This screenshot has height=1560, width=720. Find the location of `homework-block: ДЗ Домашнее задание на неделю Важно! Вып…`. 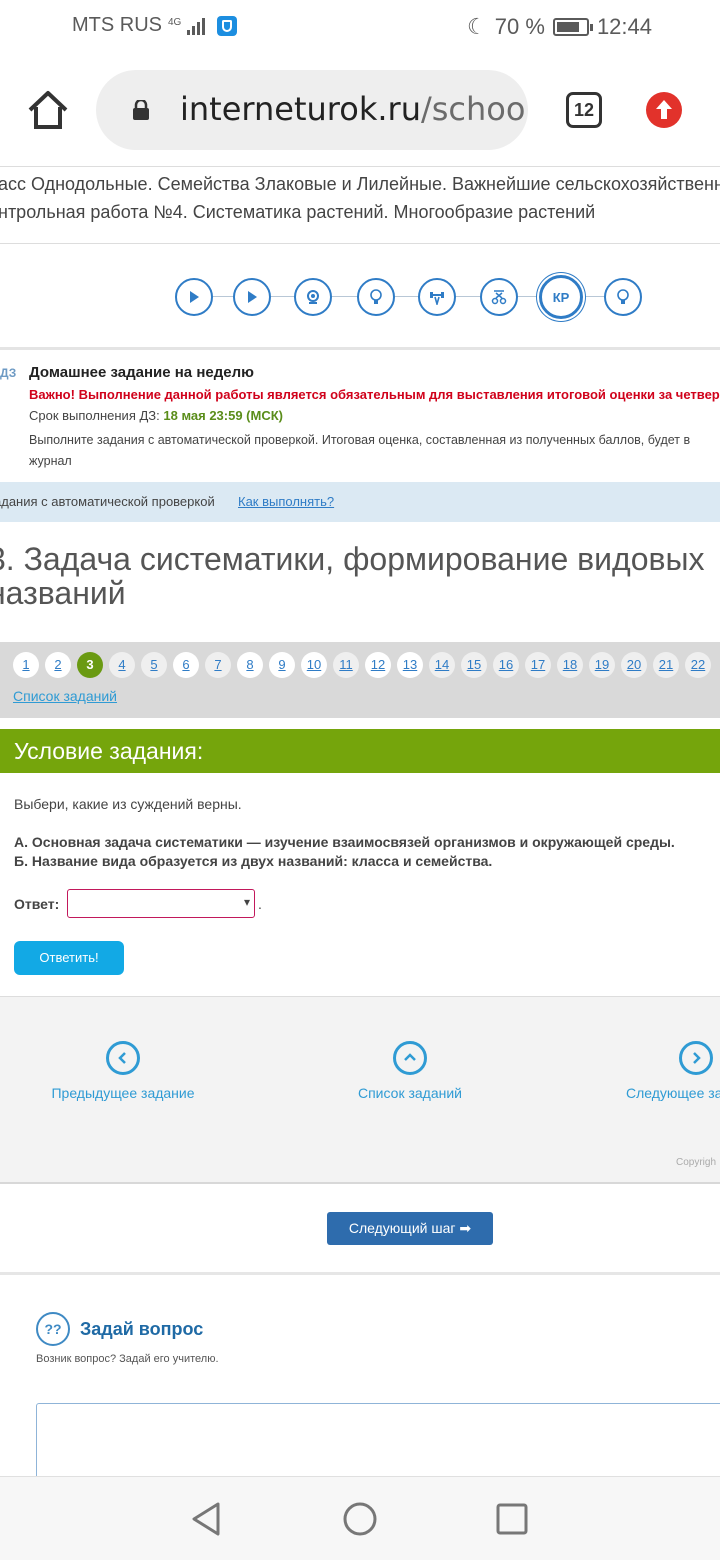

homework-block: ДЗ Домашнее задание на неделю Важно! Вып… is located at coordinates (360, 417).